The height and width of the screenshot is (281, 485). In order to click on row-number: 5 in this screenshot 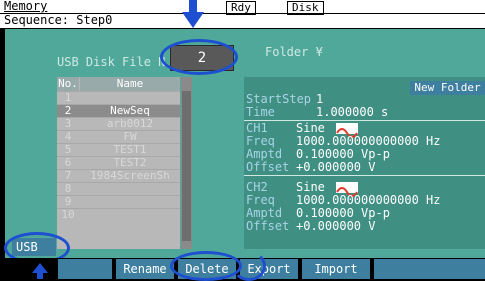, I will do `click(68, 149)`.